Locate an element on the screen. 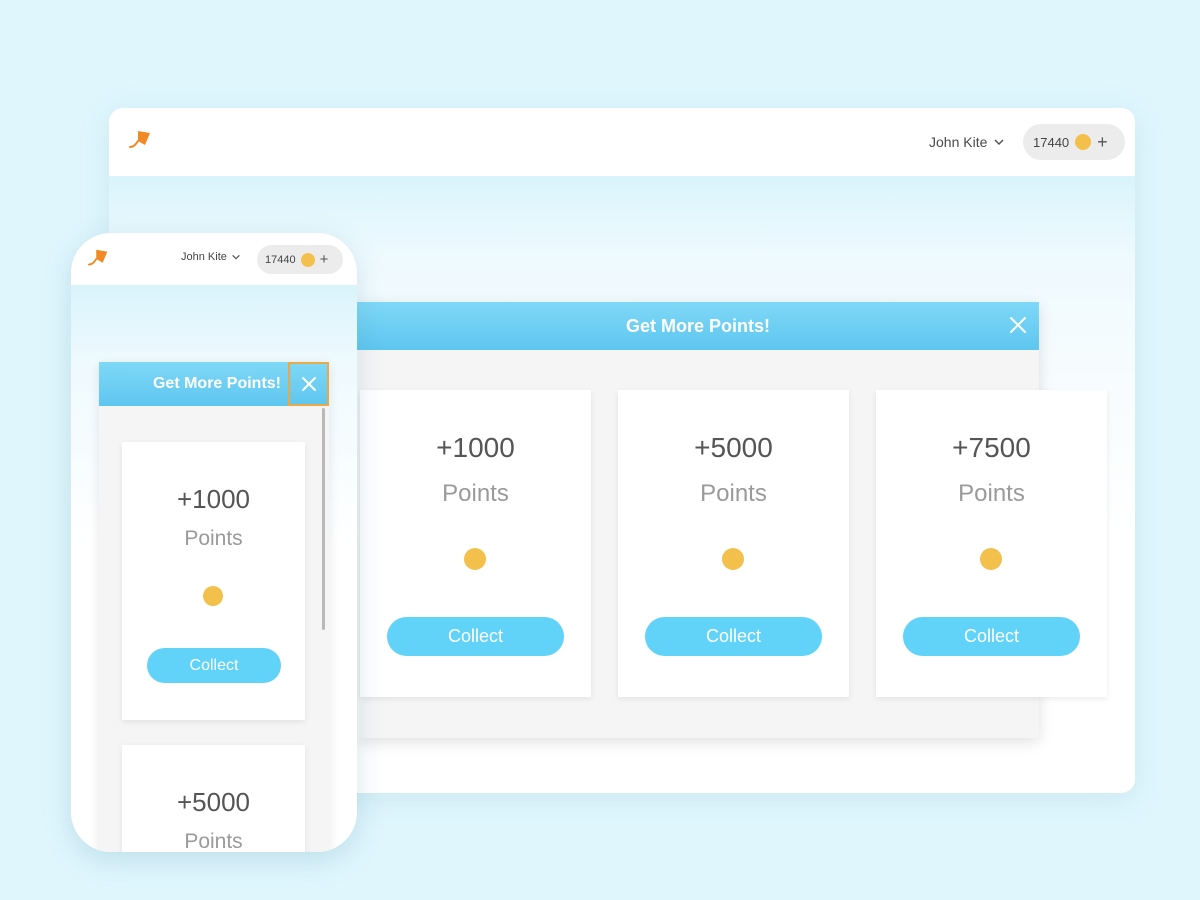 Image resolution: width=1200 pixels, height=900 pixels. phone-header: John Kite 17440 + is located at coordinates (214, 259).